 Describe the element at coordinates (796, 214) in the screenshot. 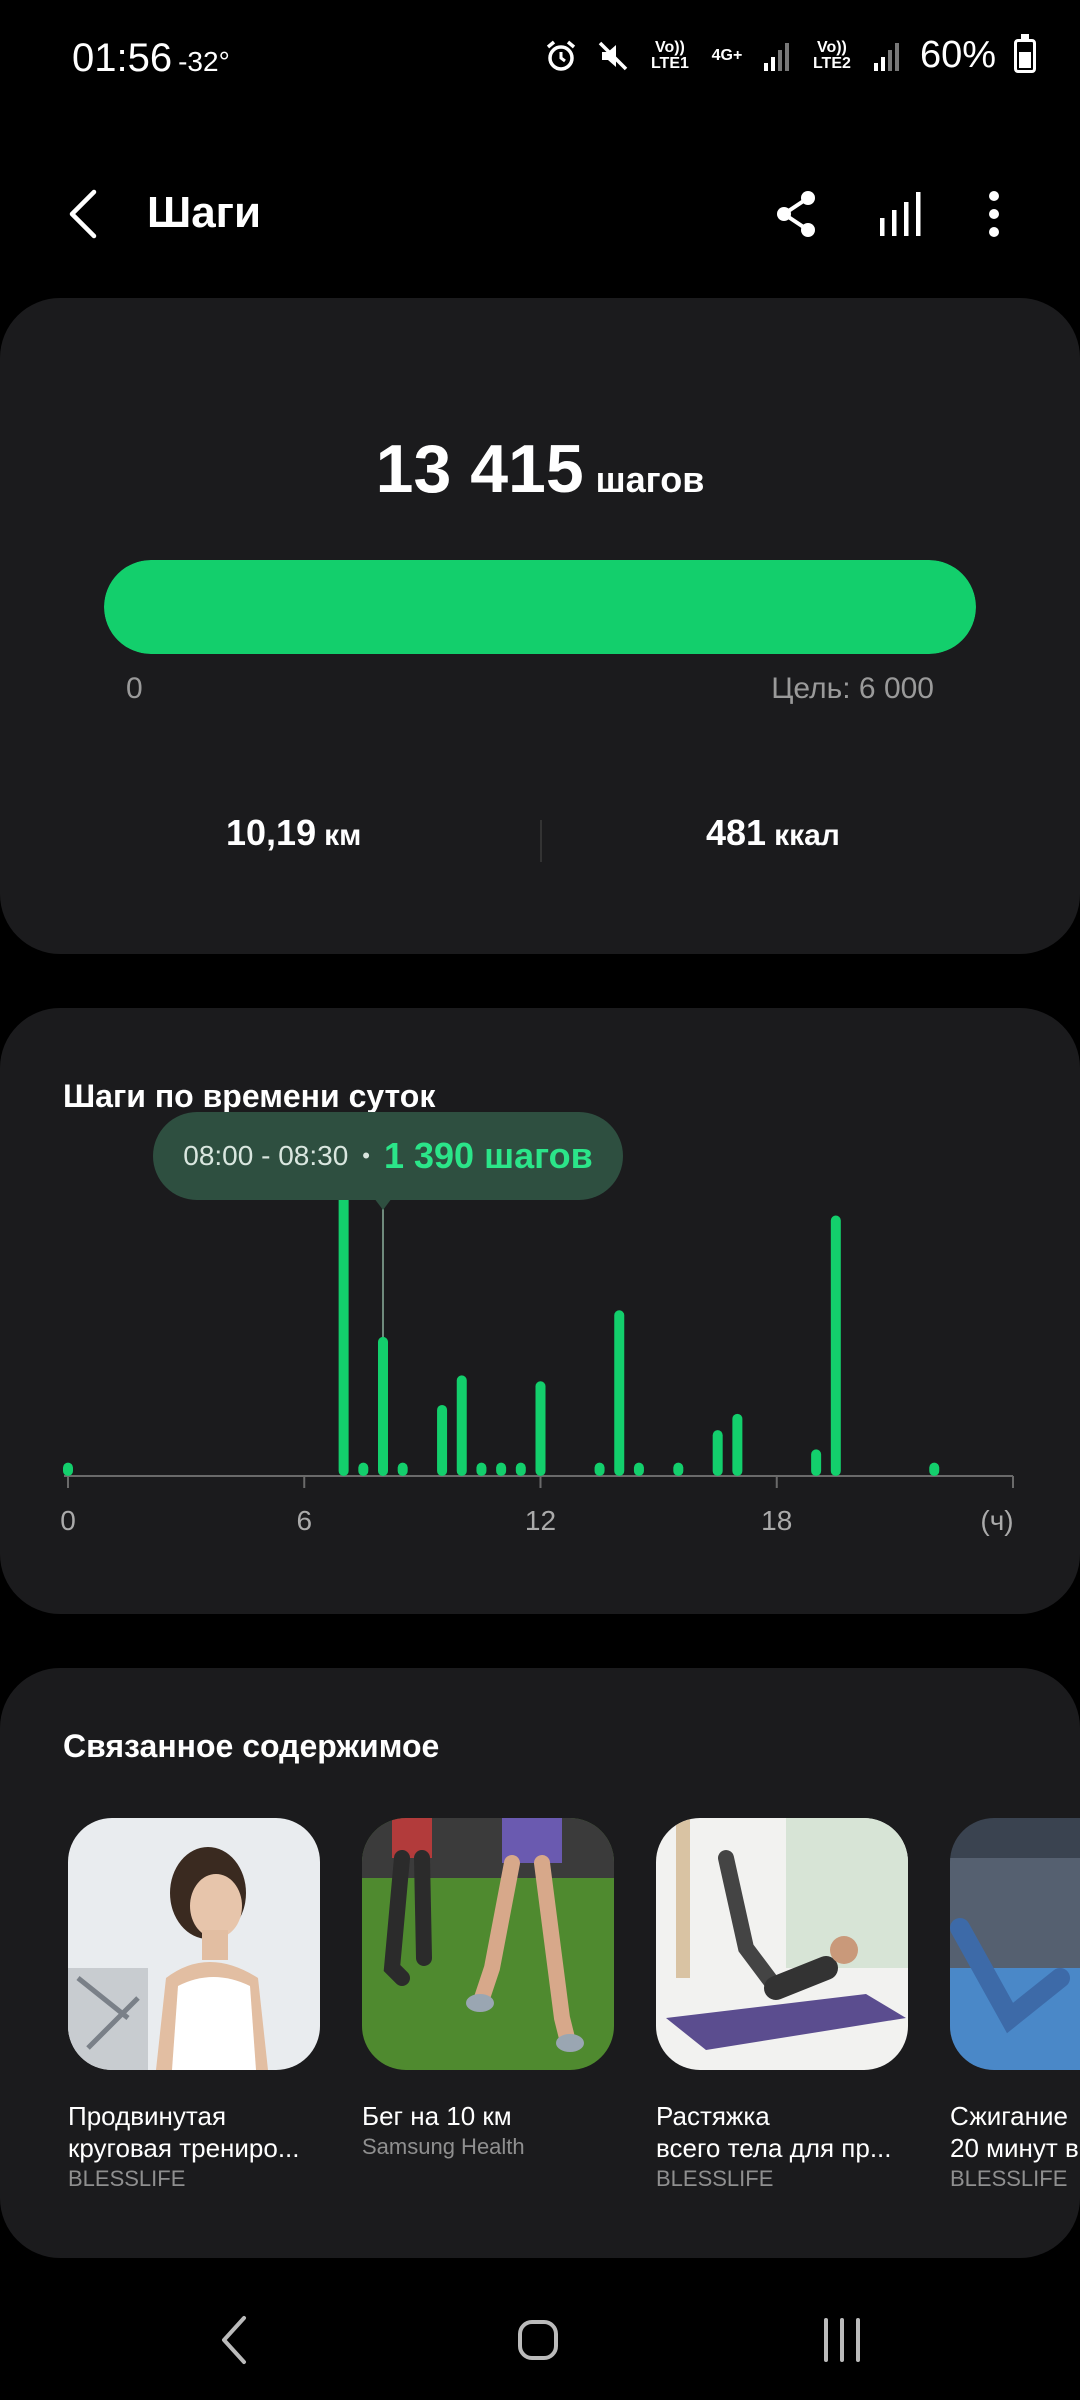

I see `share-icon` at that location.